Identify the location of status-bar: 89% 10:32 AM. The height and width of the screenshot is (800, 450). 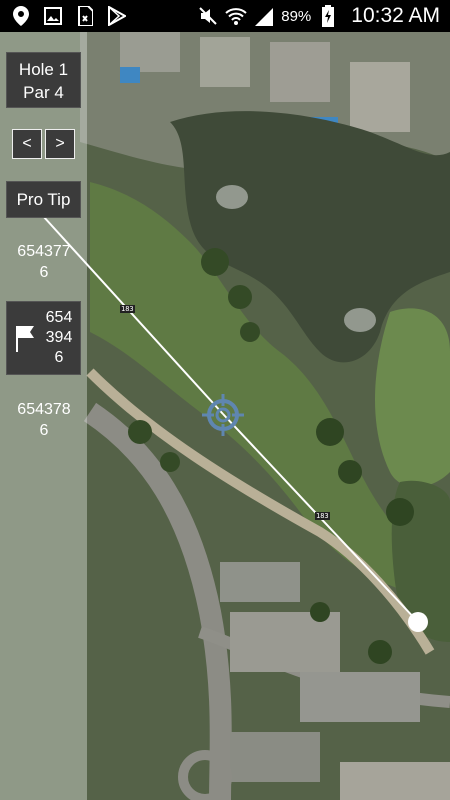
(225, 16).